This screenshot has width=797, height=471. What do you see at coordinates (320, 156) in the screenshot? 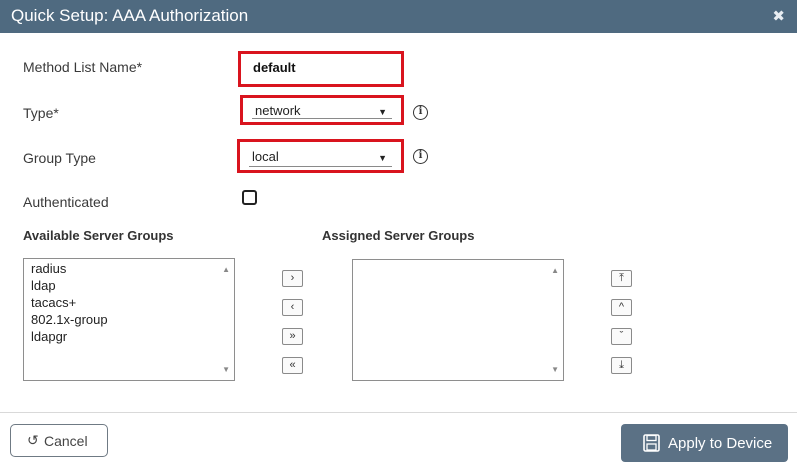
I see `group-type-select: local ▼` at bounding box center [320, 156].